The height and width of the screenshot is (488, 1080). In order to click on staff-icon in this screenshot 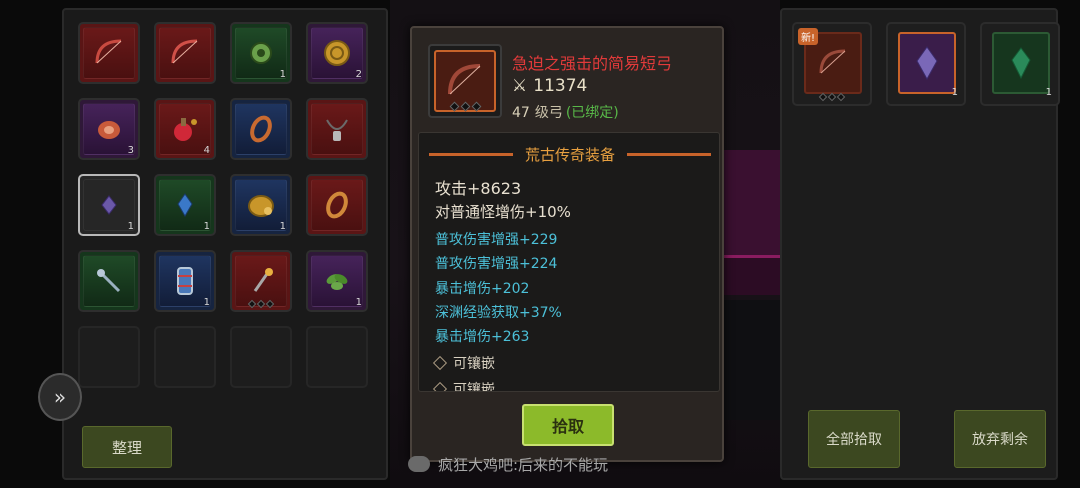, I will do `click(109, 281)`.